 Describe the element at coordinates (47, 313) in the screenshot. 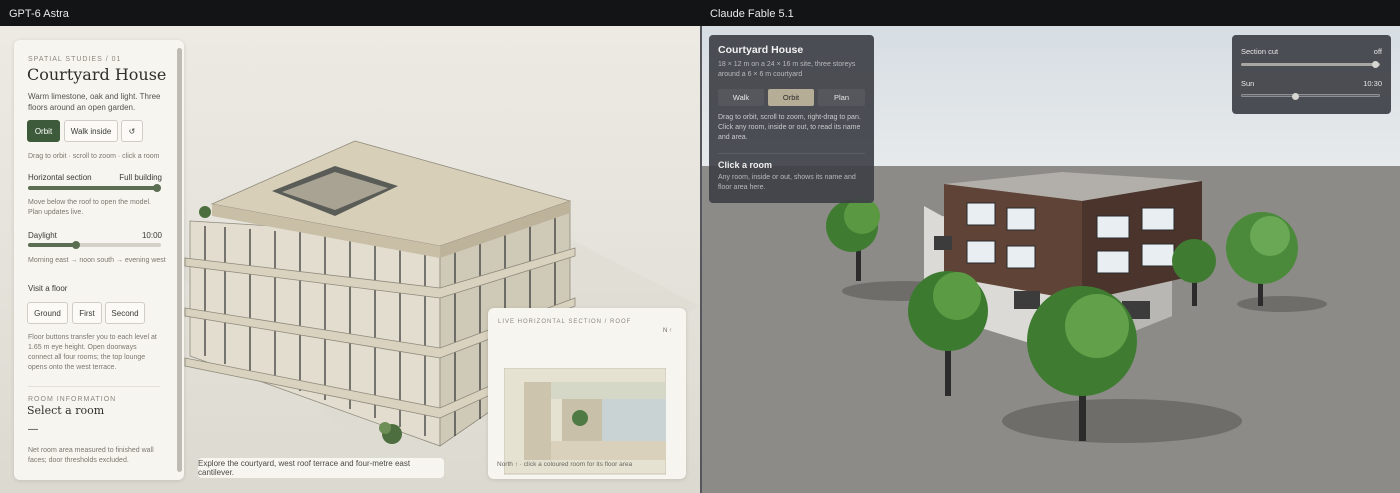

I see `floor-button-ground: Ground` at that location.